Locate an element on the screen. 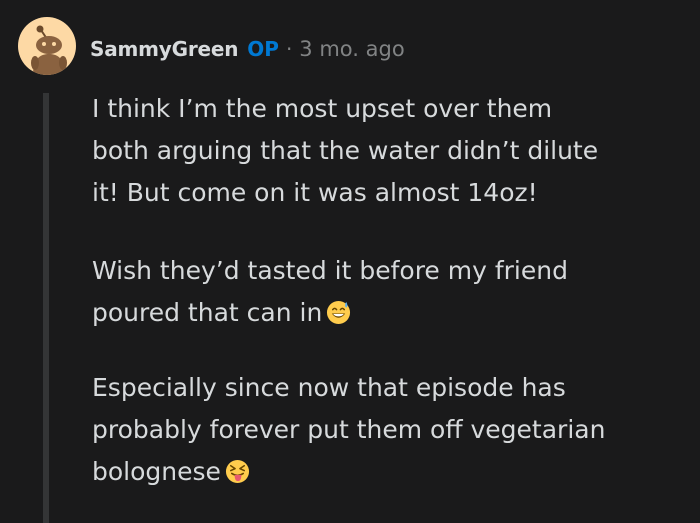 This screenshot has height=523, width=700. user-avatar is located at coordinates (47, 46).